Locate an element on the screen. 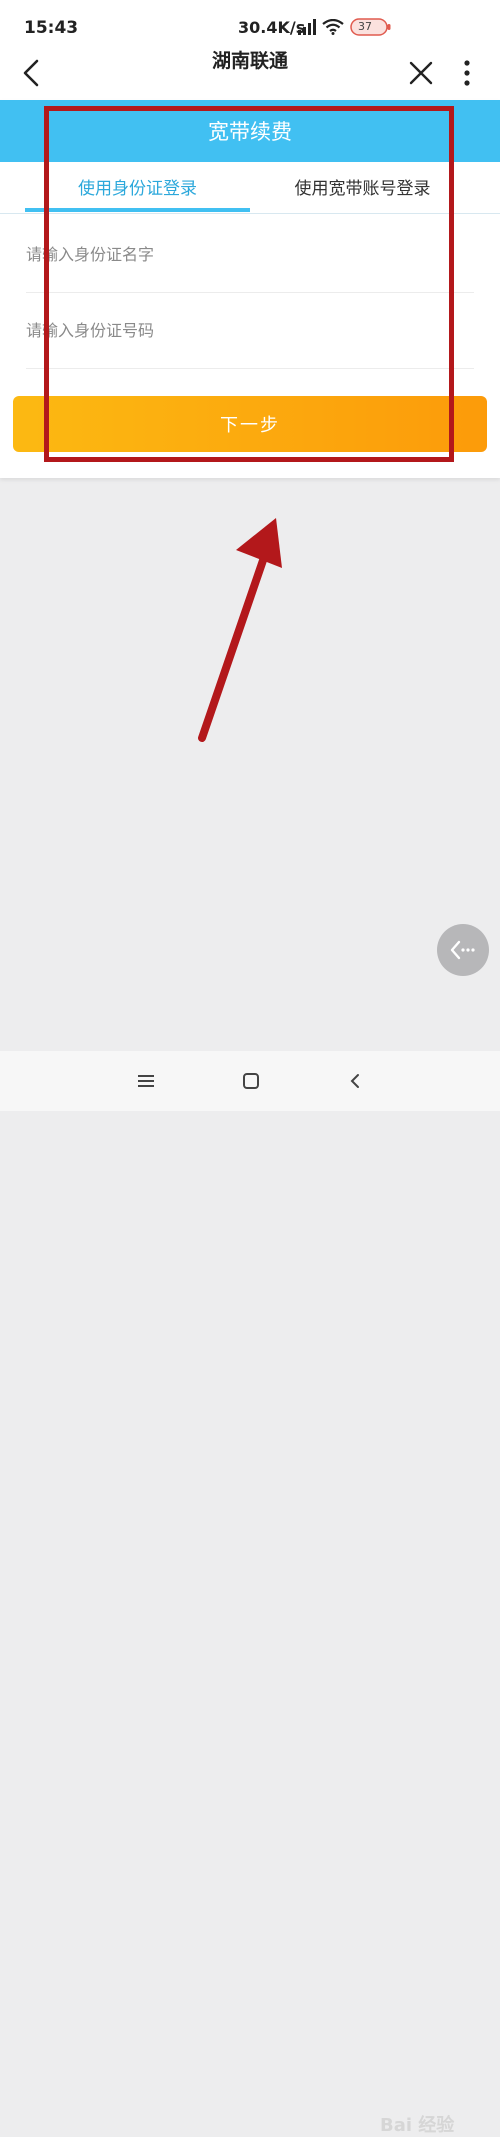 This screenshot has width=500, height=2137. network-speed: 30.4K/s is located at coordinates (272, 27).